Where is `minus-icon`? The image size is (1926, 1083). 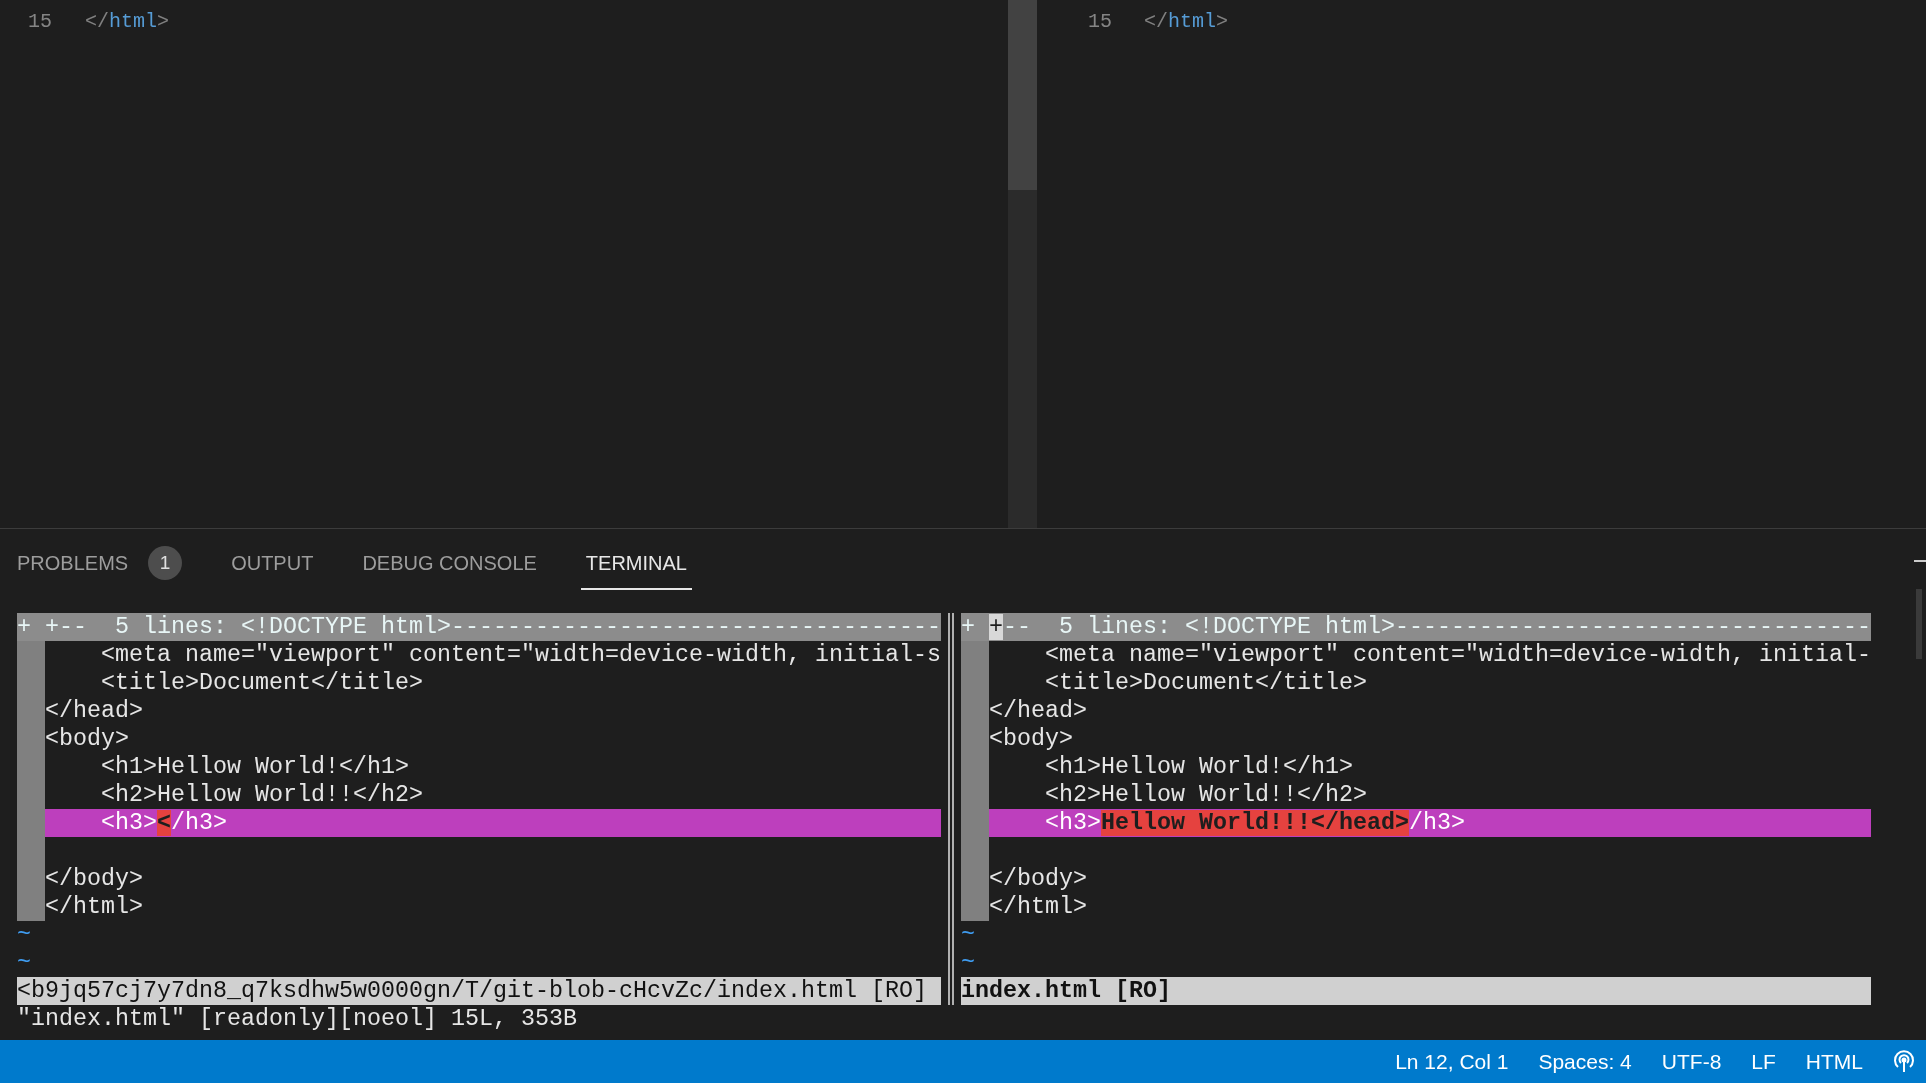
minus-icon is located at coordinates (1920, 561).